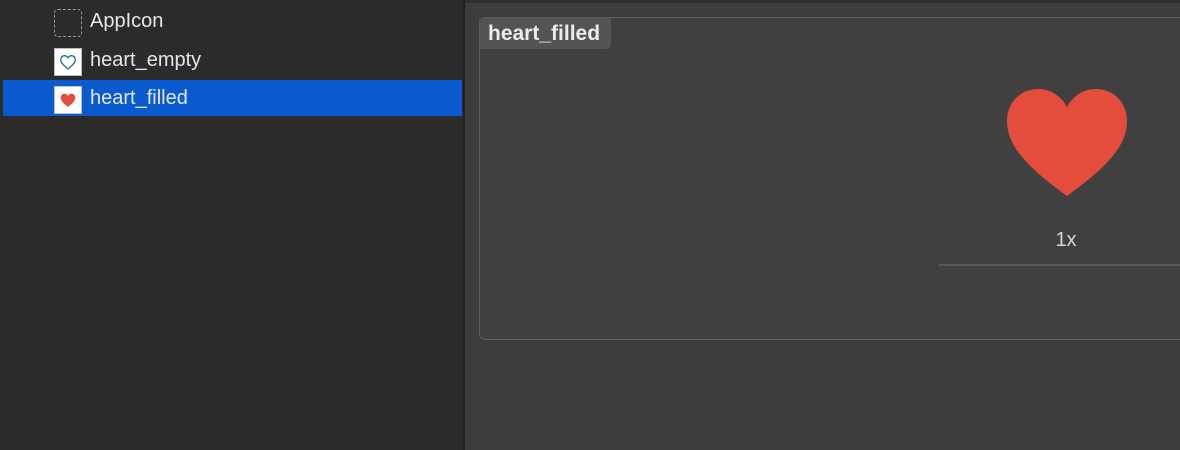  Describe the element at coordinates (232, 60) in the screenshot. I see `asset-row-heart-empty: heart_empty` at that location.